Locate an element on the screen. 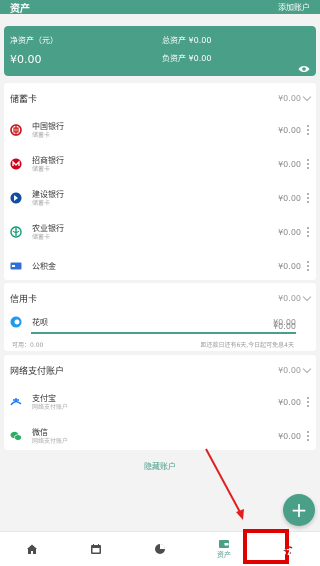  ccb-icon is located at coordinates (16, 198).